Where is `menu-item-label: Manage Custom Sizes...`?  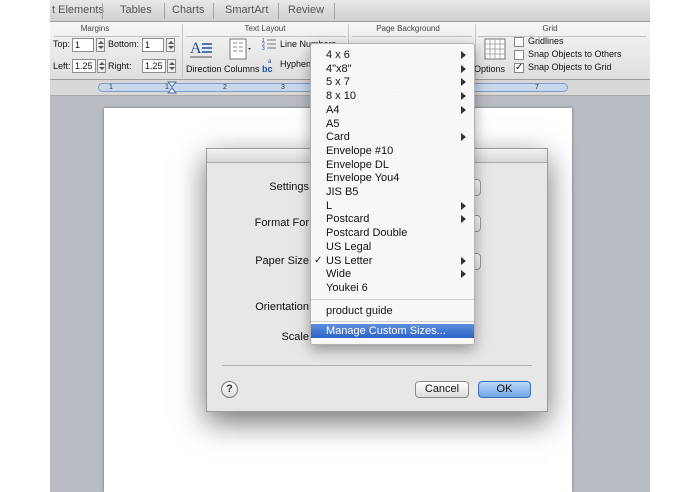 menu-item-label: Manage Custom Sizes... is located at coordinates (386, 331).